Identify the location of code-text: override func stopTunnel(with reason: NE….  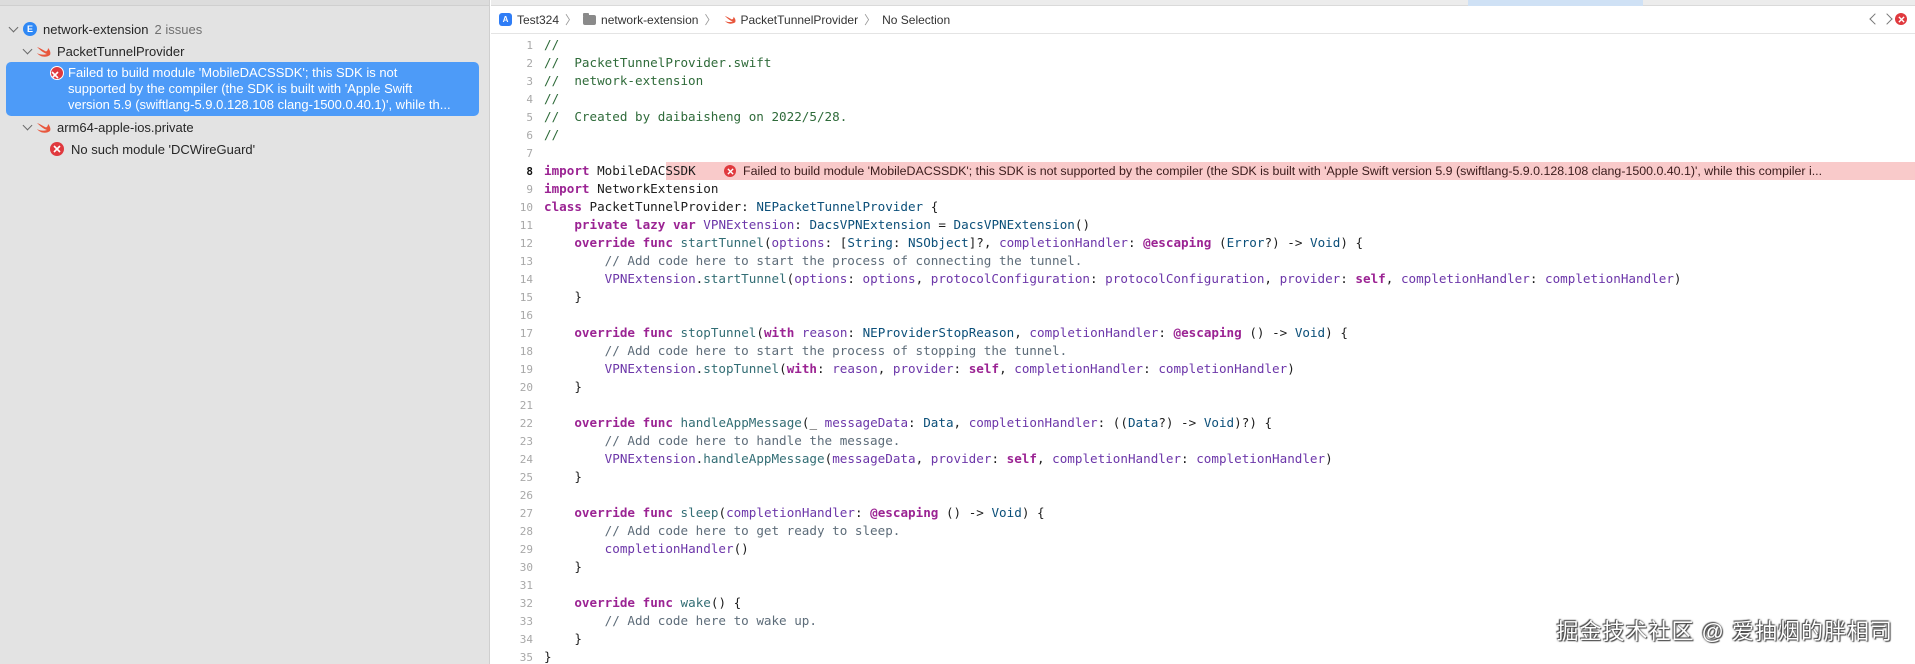
(946, 333).